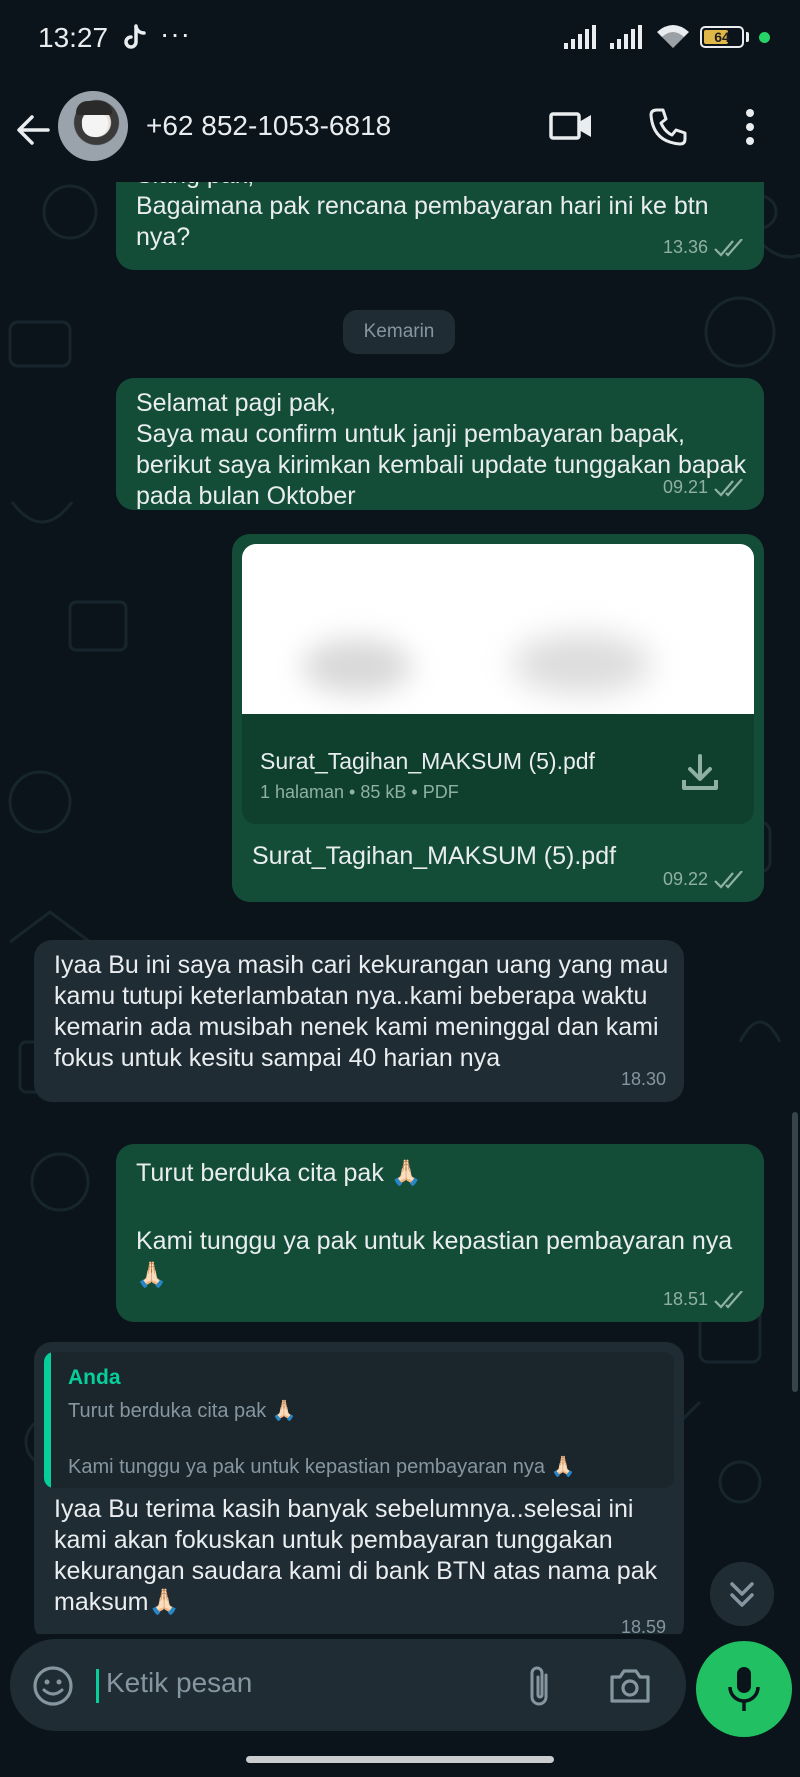  I want to click on message-time: 09.21, so click(685, 487).